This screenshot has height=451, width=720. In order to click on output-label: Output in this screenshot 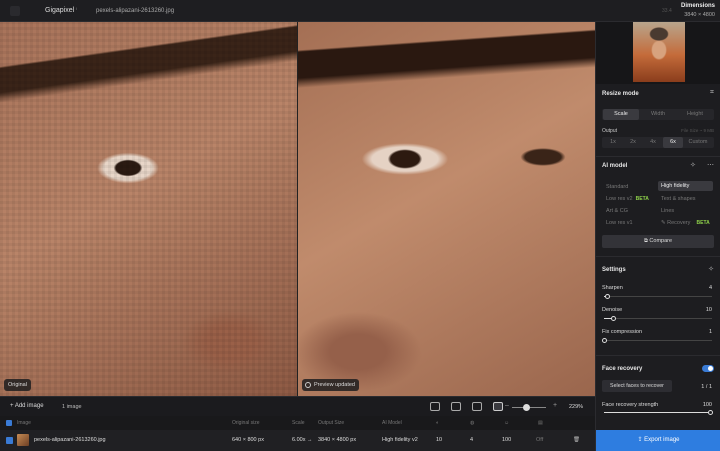, I will do `click(610, 131)`.